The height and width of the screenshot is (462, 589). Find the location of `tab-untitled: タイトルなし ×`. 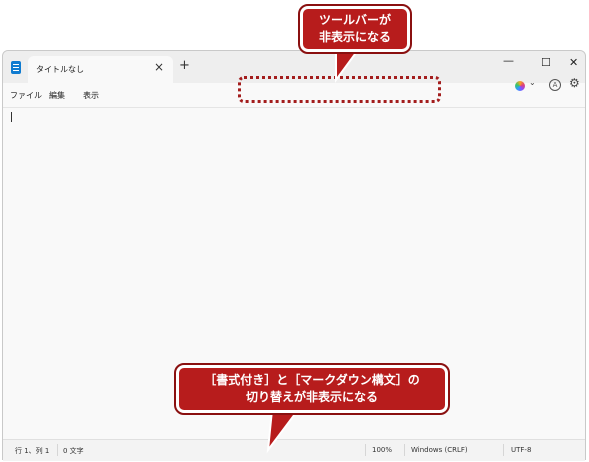

tab-untitled: タイトルなし × is located at coordinates (100, 69).